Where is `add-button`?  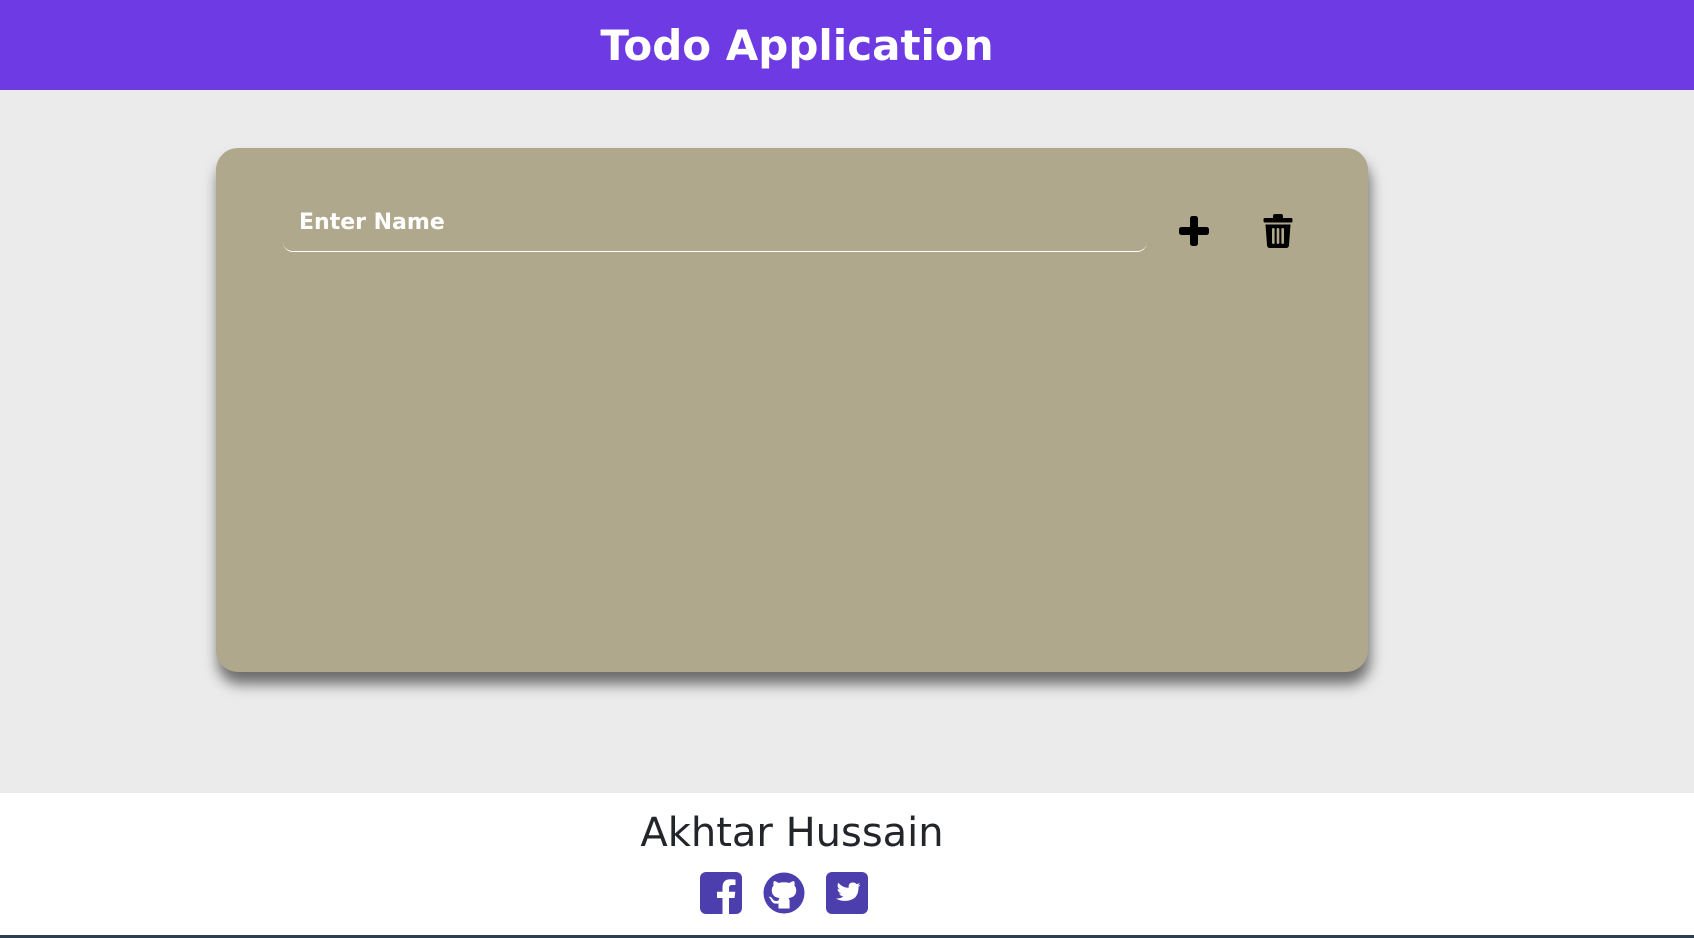 add-button is located at coordinates (1194, 231).